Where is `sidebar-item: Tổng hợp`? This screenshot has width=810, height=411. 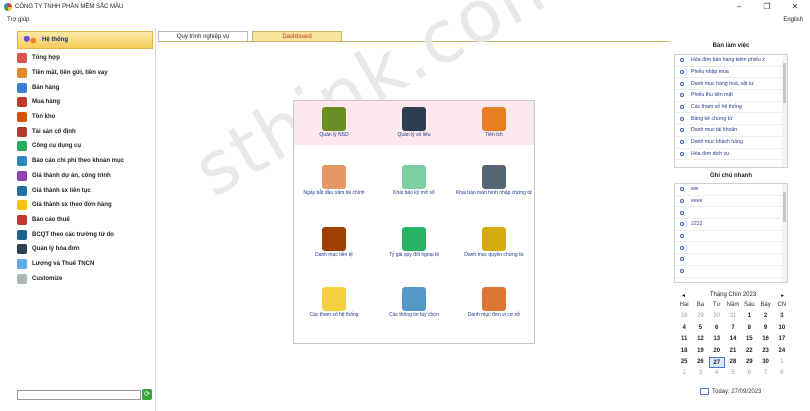 sidebar-item: Tổng hợp is located at coordinates (86, 58).